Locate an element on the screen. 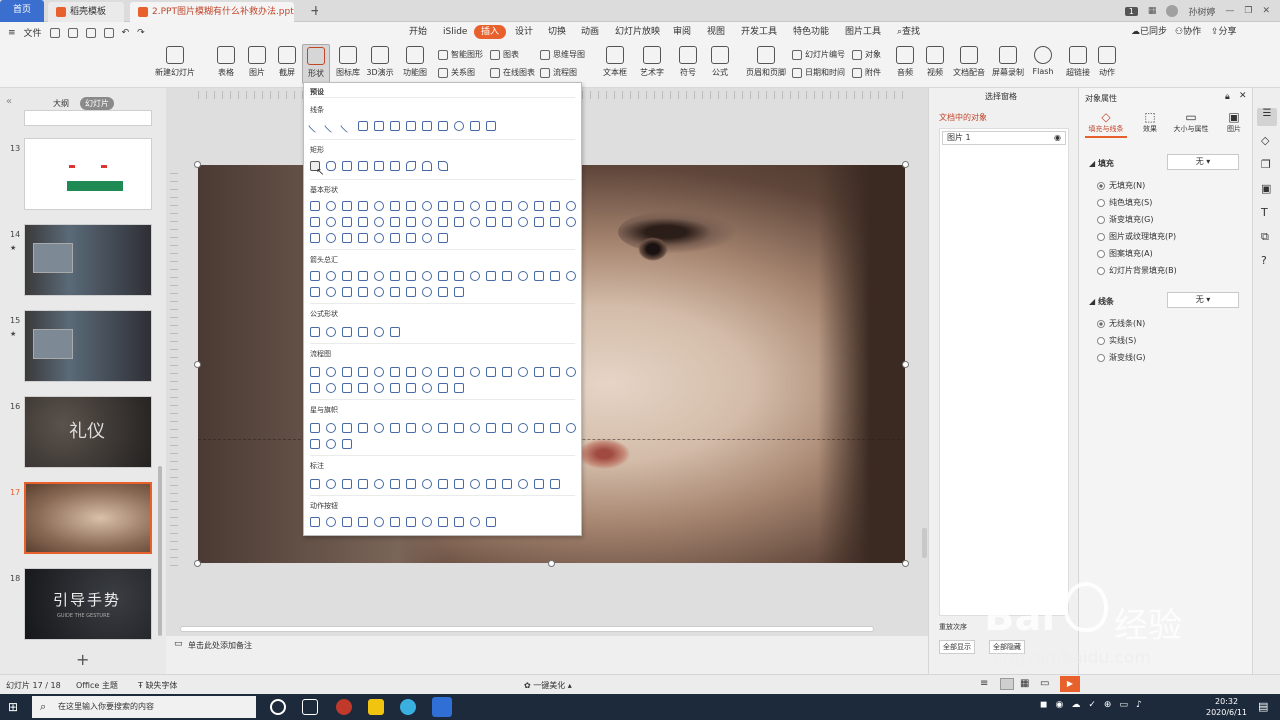  attachment-button: 附件 is located at coordinates (866, 72).